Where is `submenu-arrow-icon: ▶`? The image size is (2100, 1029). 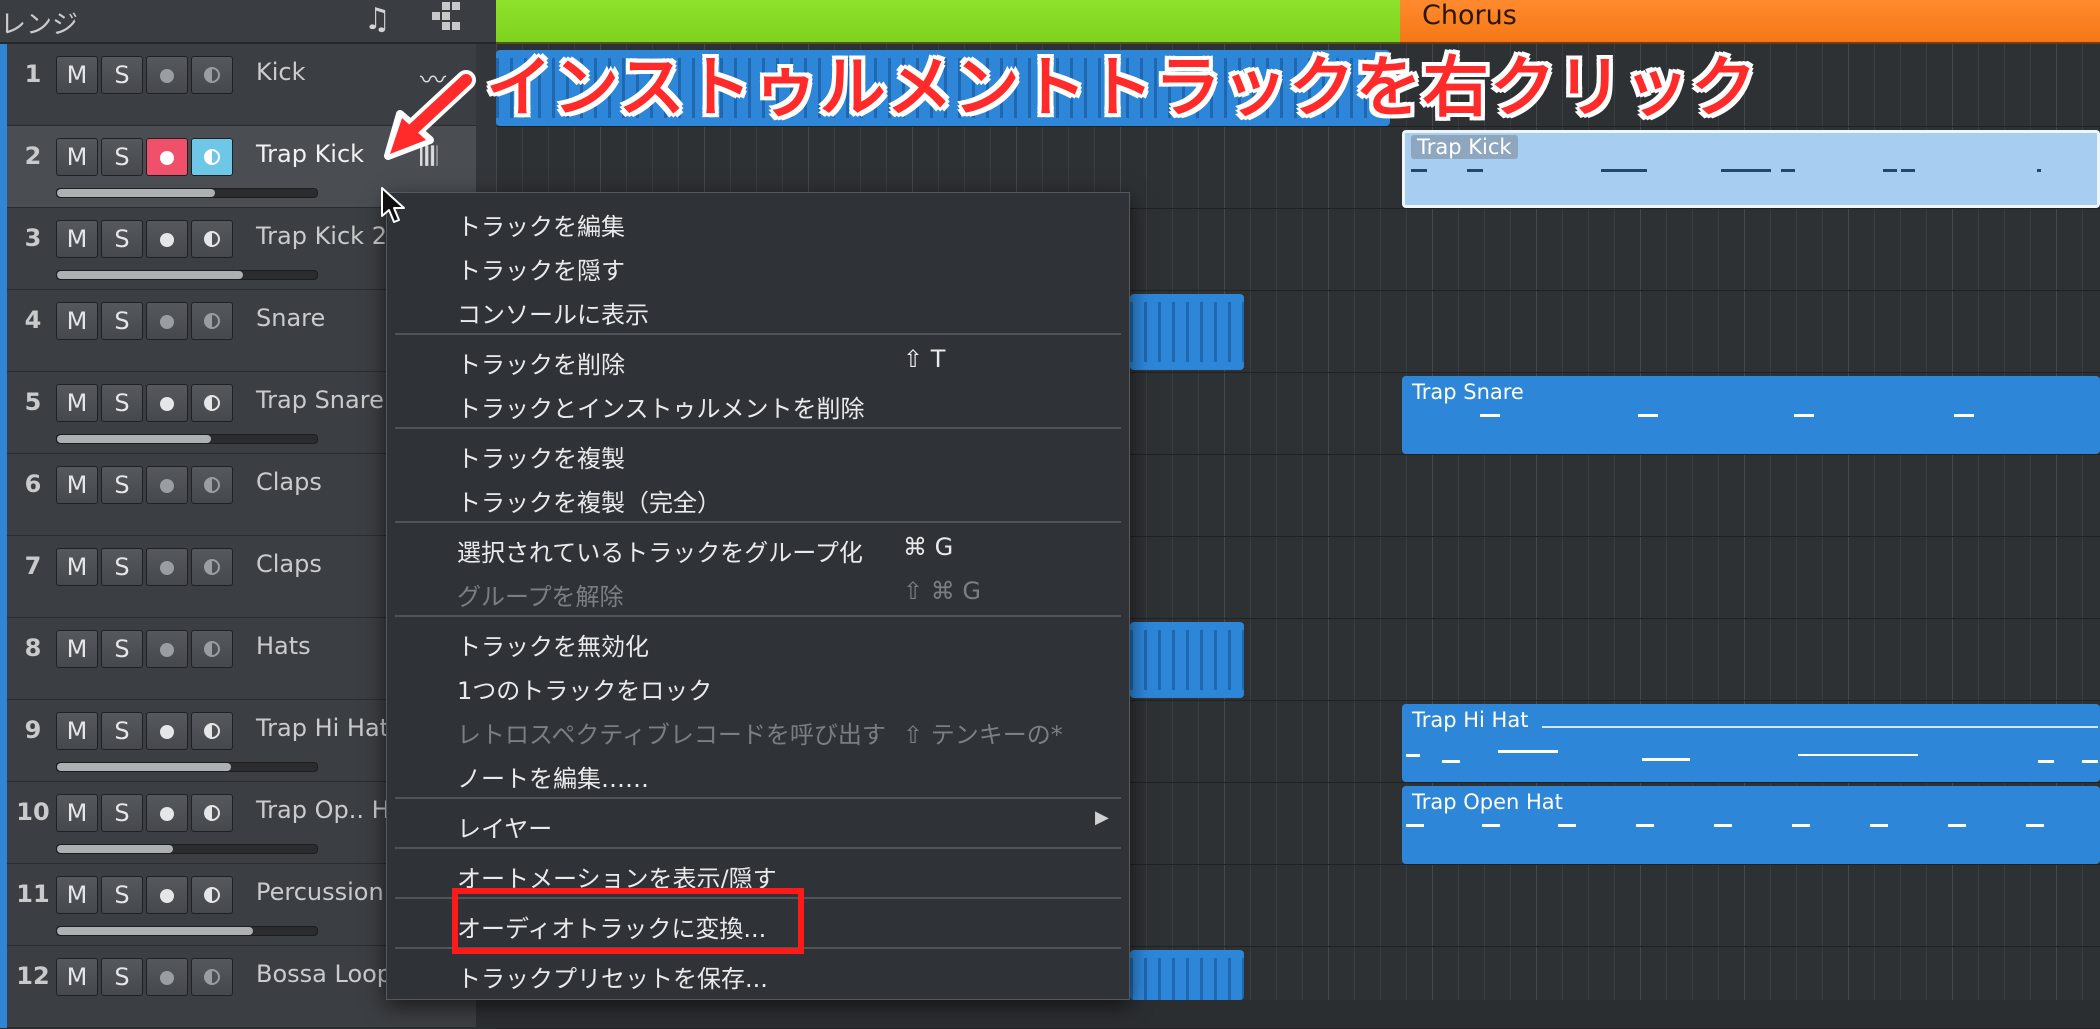
submenu-arrow-icon: ▶ is located at coordinates (1102, 817).